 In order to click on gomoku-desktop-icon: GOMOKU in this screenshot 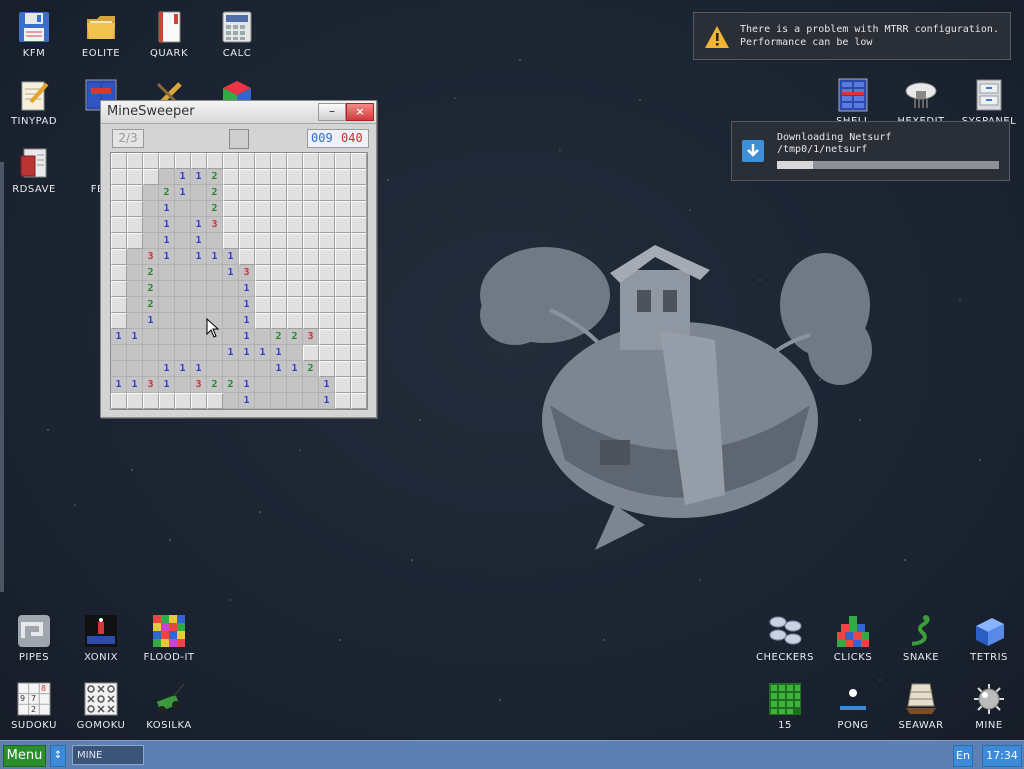, I will do `click(101, 706)`.